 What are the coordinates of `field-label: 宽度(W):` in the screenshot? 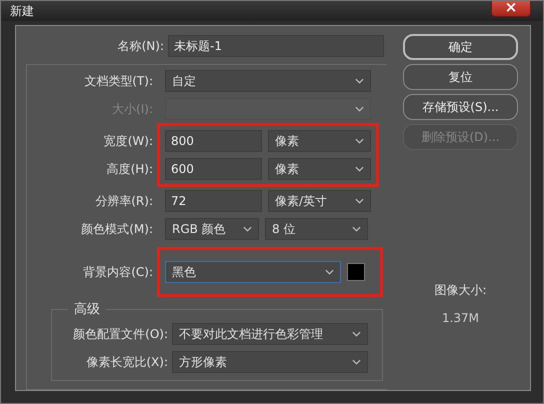 It's located at (128, 141).